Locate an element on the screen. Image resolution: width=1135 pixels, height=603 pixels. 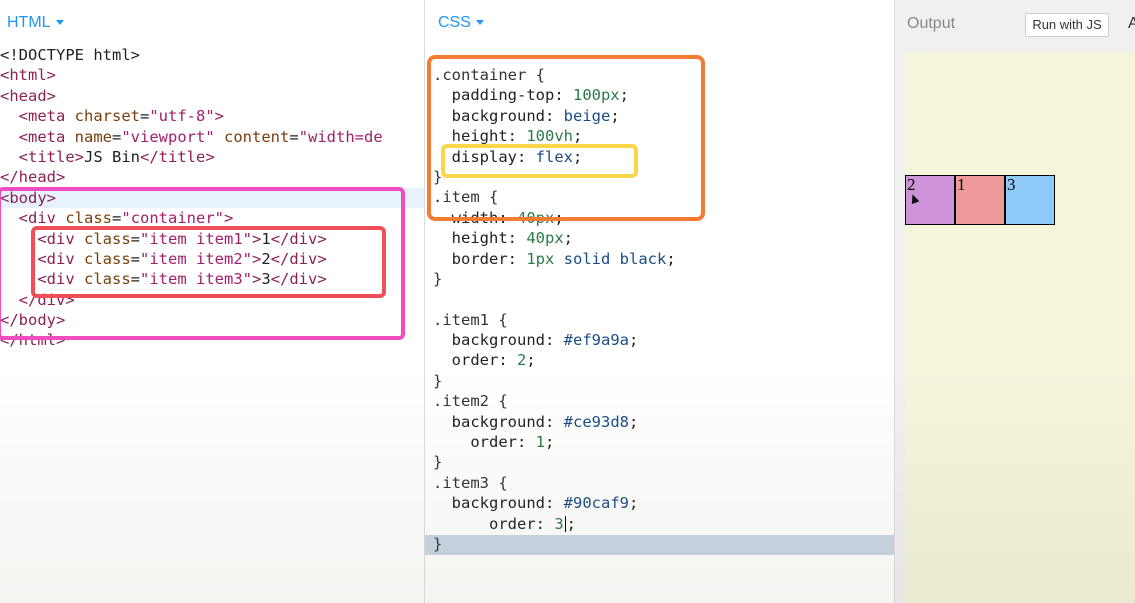
code-line: width: 40px; is located at coordinates (554, 218).